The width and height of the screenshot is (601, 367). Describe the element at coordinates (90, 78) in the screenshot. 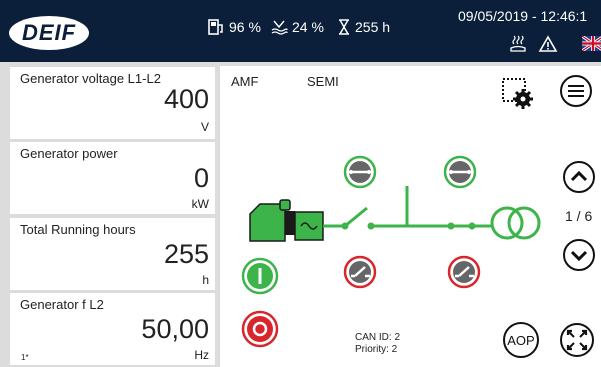

I see `panel-label: Generator voltage L1-L2` at that location.